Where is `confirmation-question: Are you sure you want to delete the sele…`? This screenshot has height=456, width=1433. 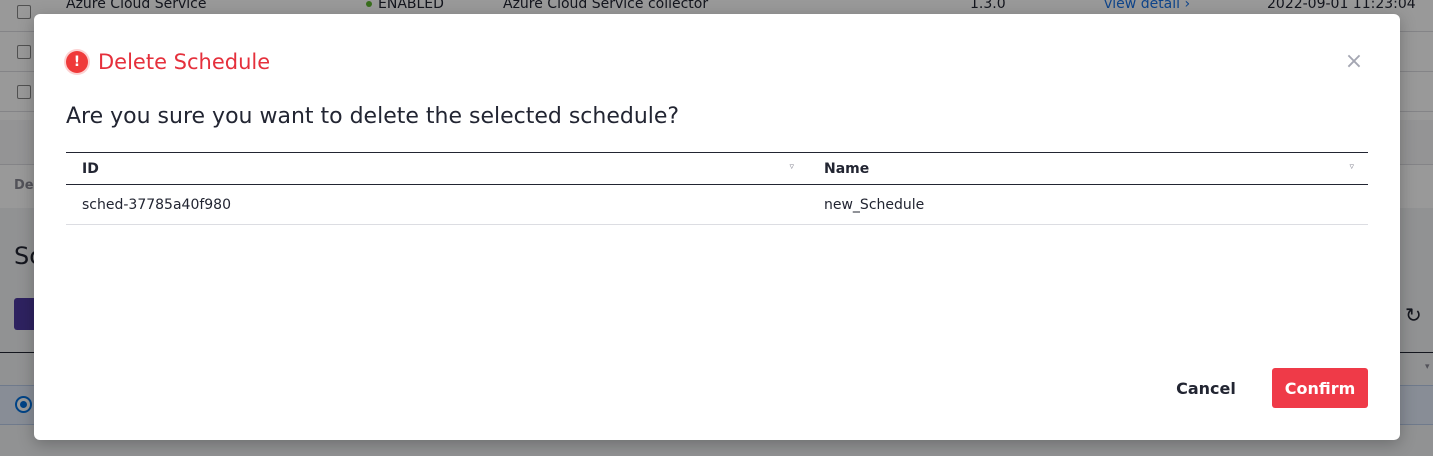
confirmation-question: Are you sure you want to delete the sele… is located at coordinates (373, 116).